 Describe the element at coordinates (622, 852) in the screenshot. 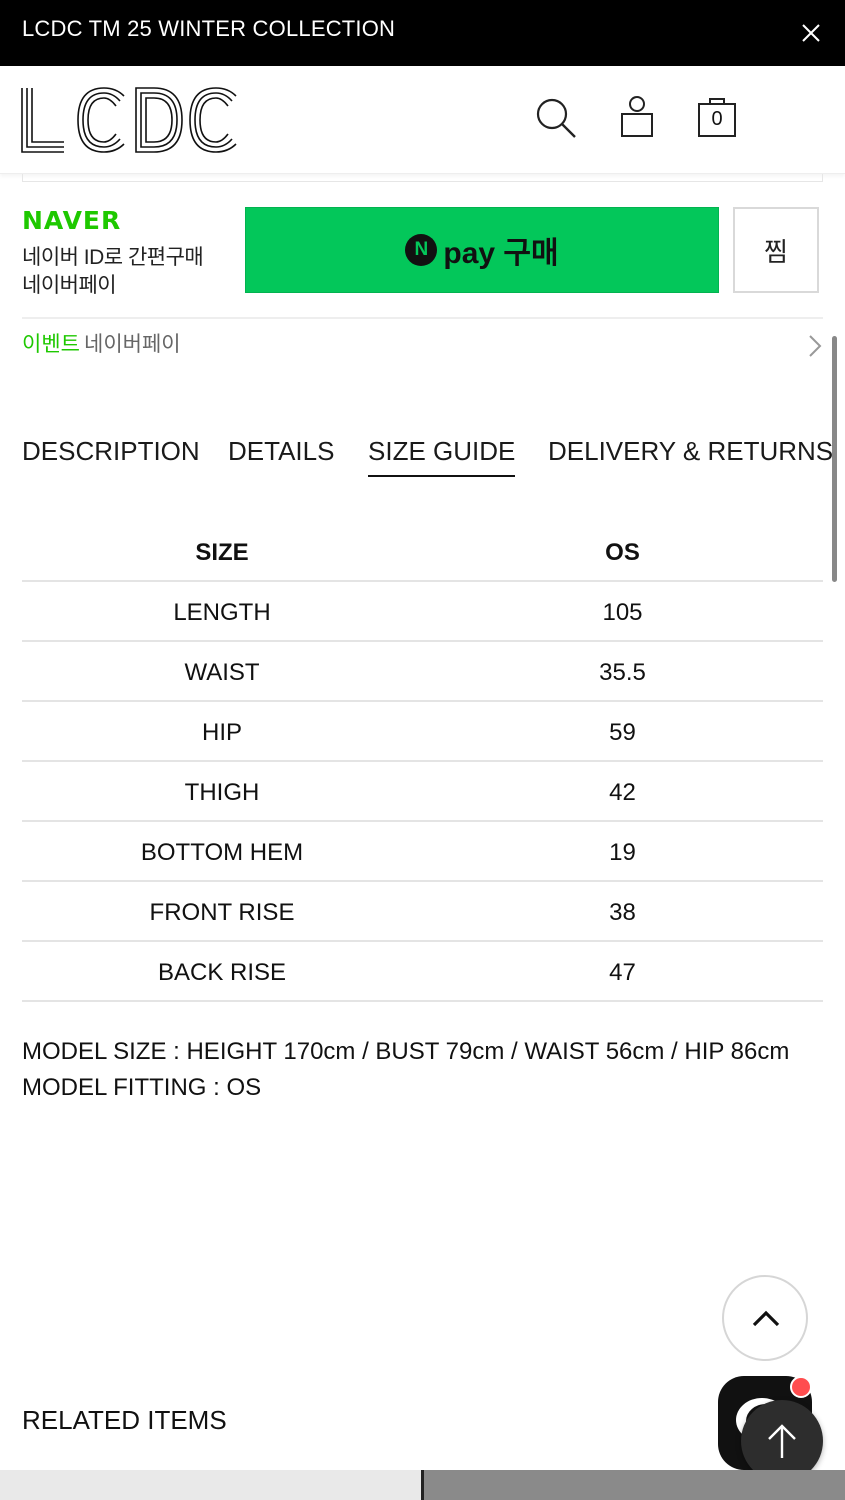

I see `measure-value: 19` at that location.